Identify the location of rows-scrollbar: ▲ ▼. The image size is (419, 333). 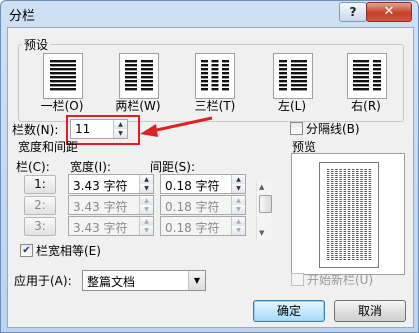
(264, 210).